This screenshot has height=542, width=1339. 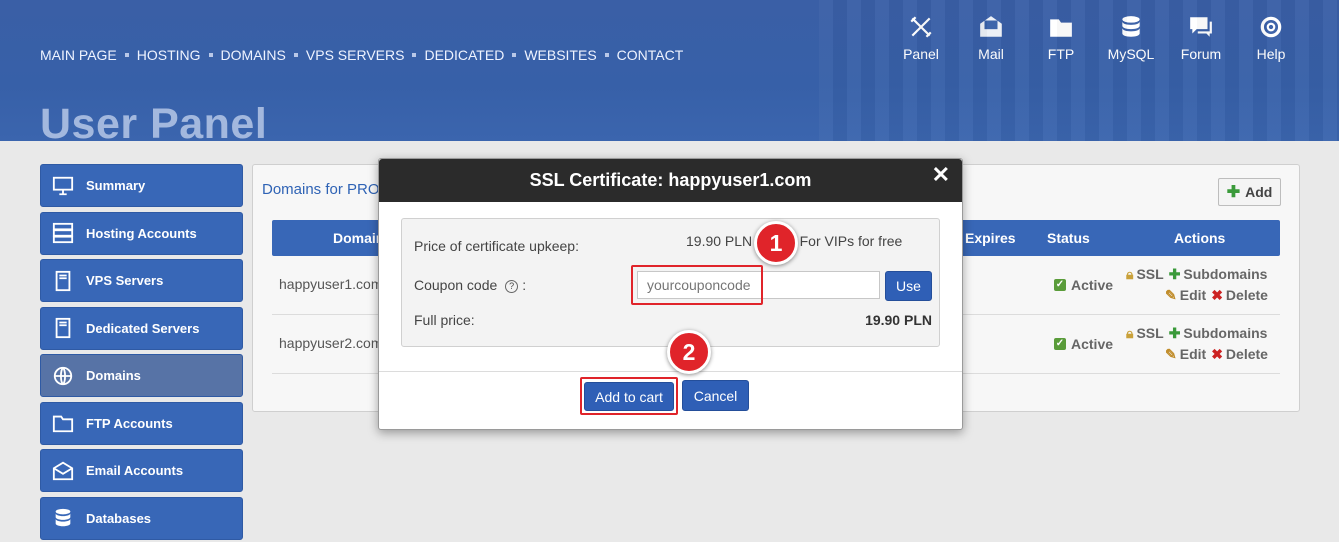 I want to click on delete-icon: ✖, so click(x=1217, y=354).